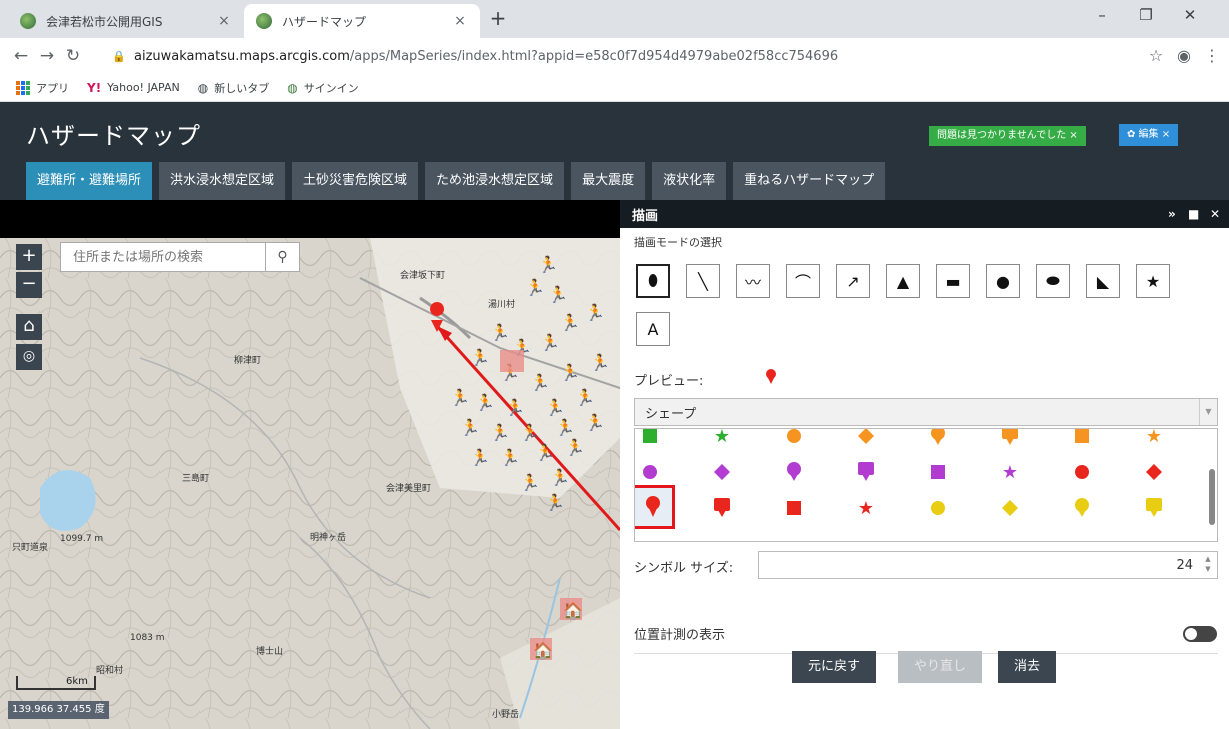 The width and height of the screenshot is (1229, 729). Describe the element at coordinates (423, 276) in the screenshot. I see `place-label: 会津坂下町` at that location.